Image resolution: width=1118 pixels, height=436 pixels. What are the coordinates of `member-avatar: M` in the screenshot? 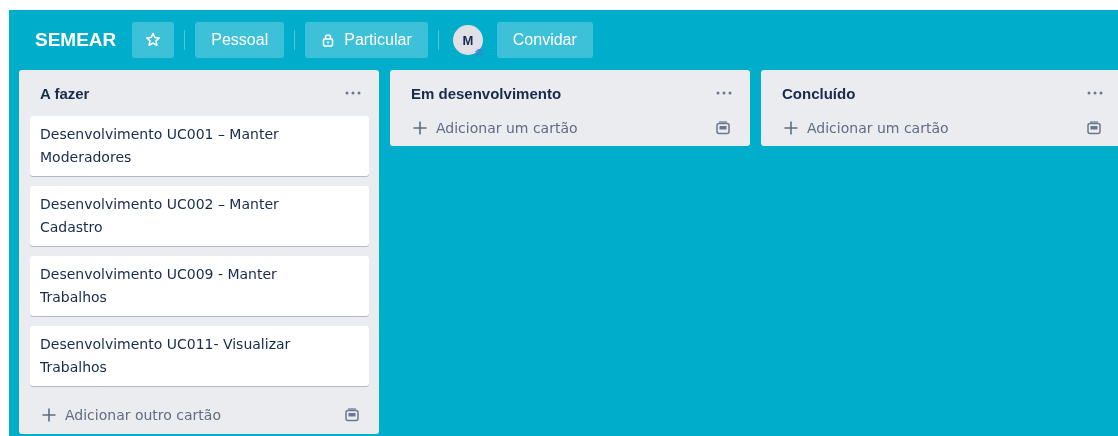 It's located at (467, 40).